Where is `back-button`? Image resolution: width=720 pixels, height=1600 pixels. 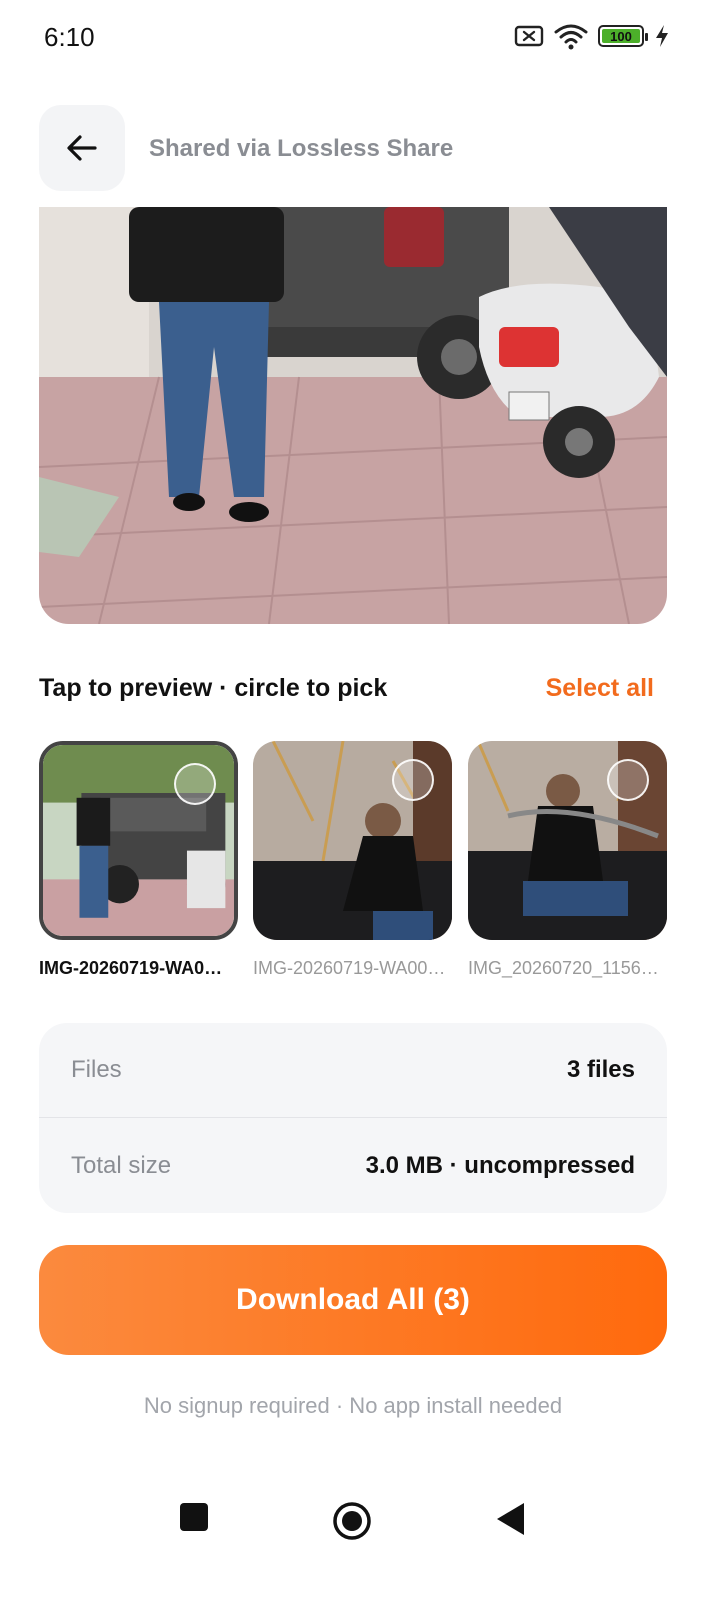 back-button is located at coordinates (82, 148).